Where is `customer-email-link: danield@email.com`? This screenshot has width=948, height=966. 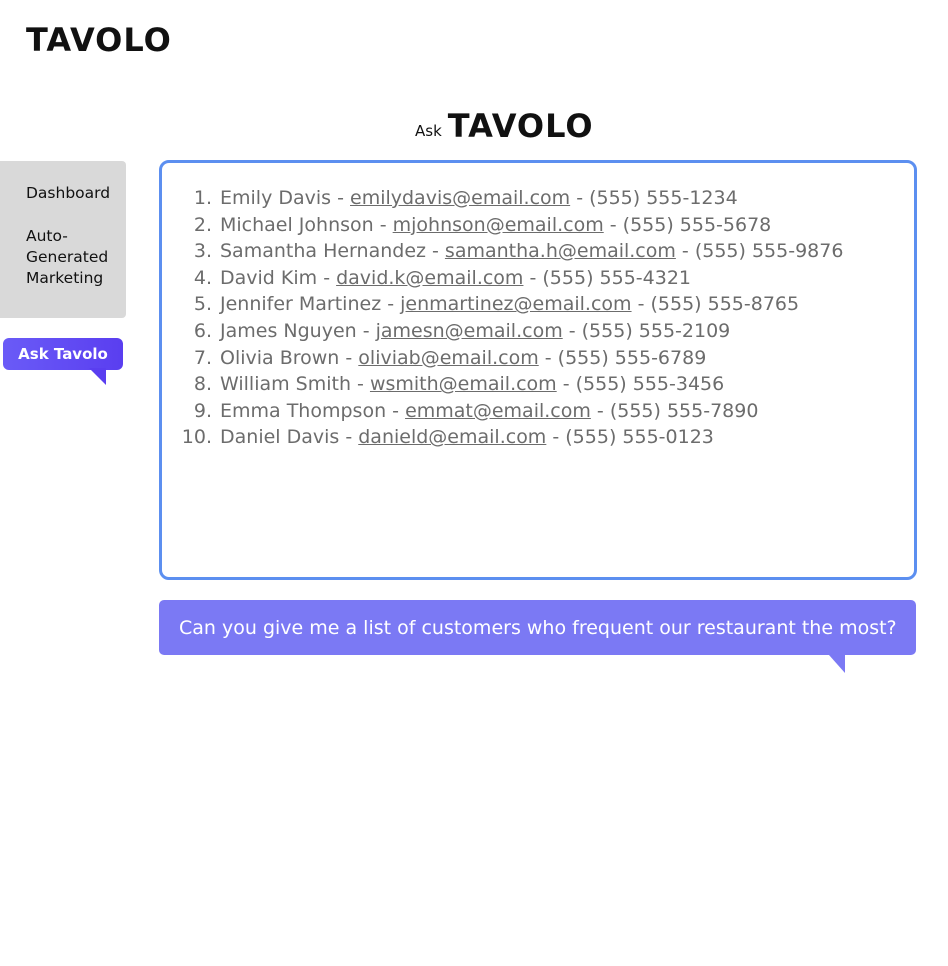
customer-email-link: danield@email.com is located at coordinates (452, 437).